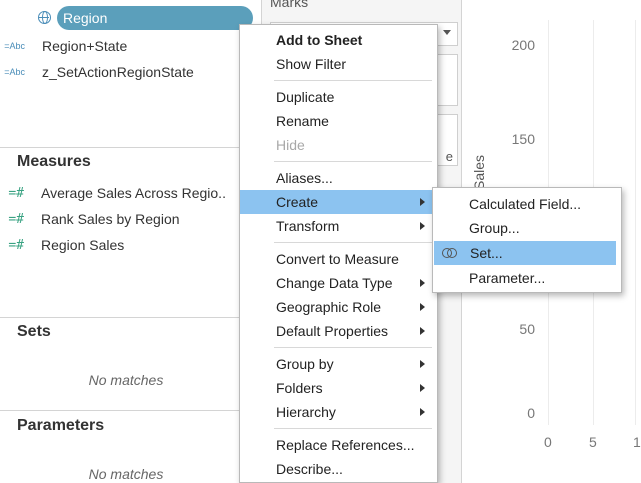  Describe the element at coordinates (338, 64) in the screenshot. I see `menu-item-show-filter: Show Filter` at that location.